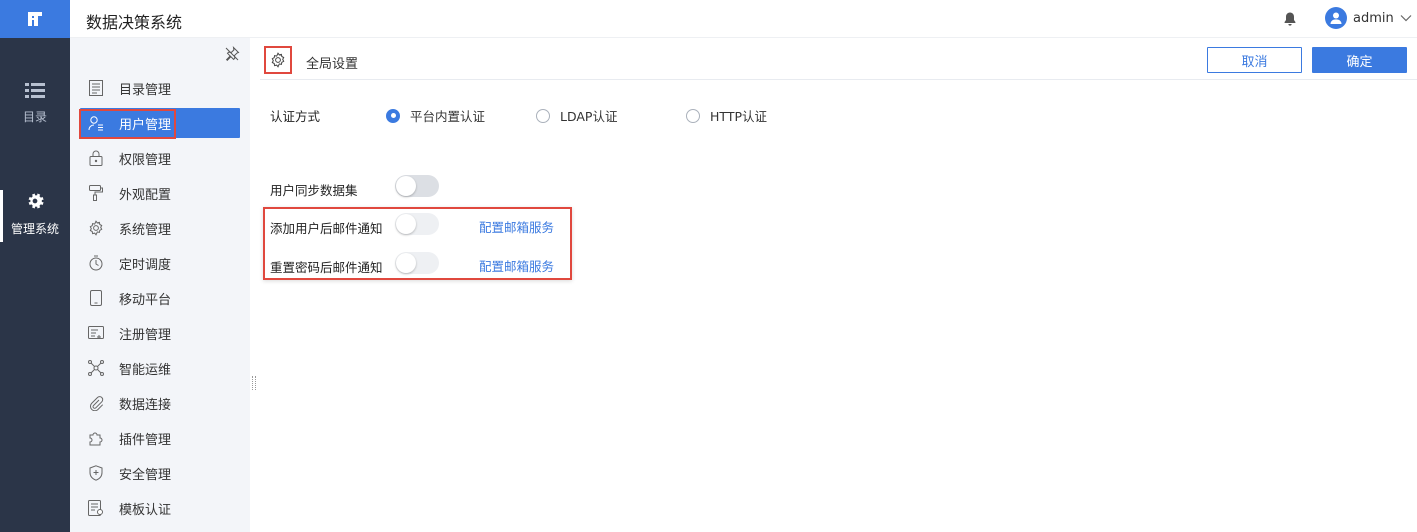 The height and width of the screenshot is (532, 1417). I want to click on sidebar-item-ops: 智能运维, so click(160, 368).